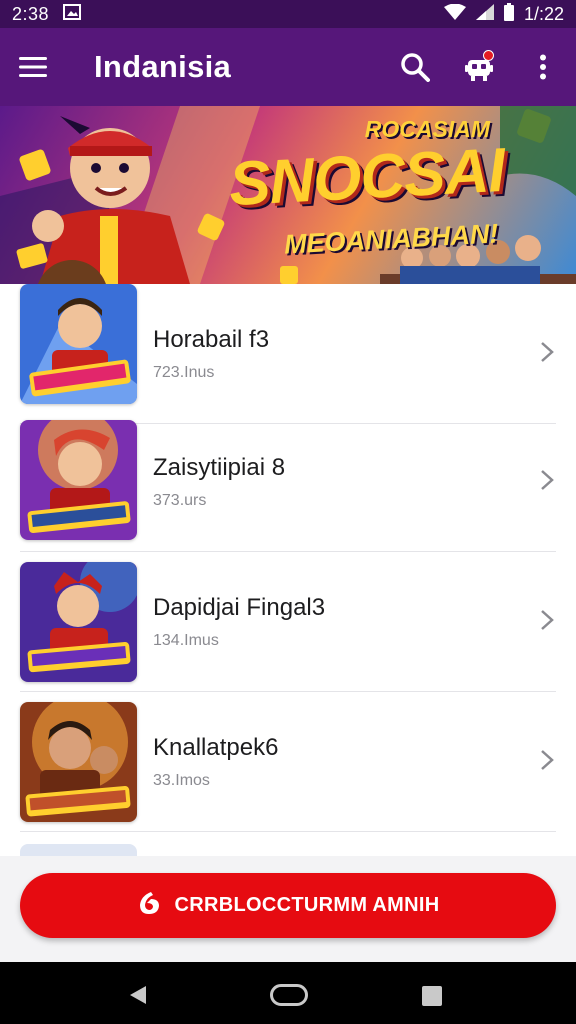  I want to click on game-title: Dapidjai Fingal3, so click(239, 607).